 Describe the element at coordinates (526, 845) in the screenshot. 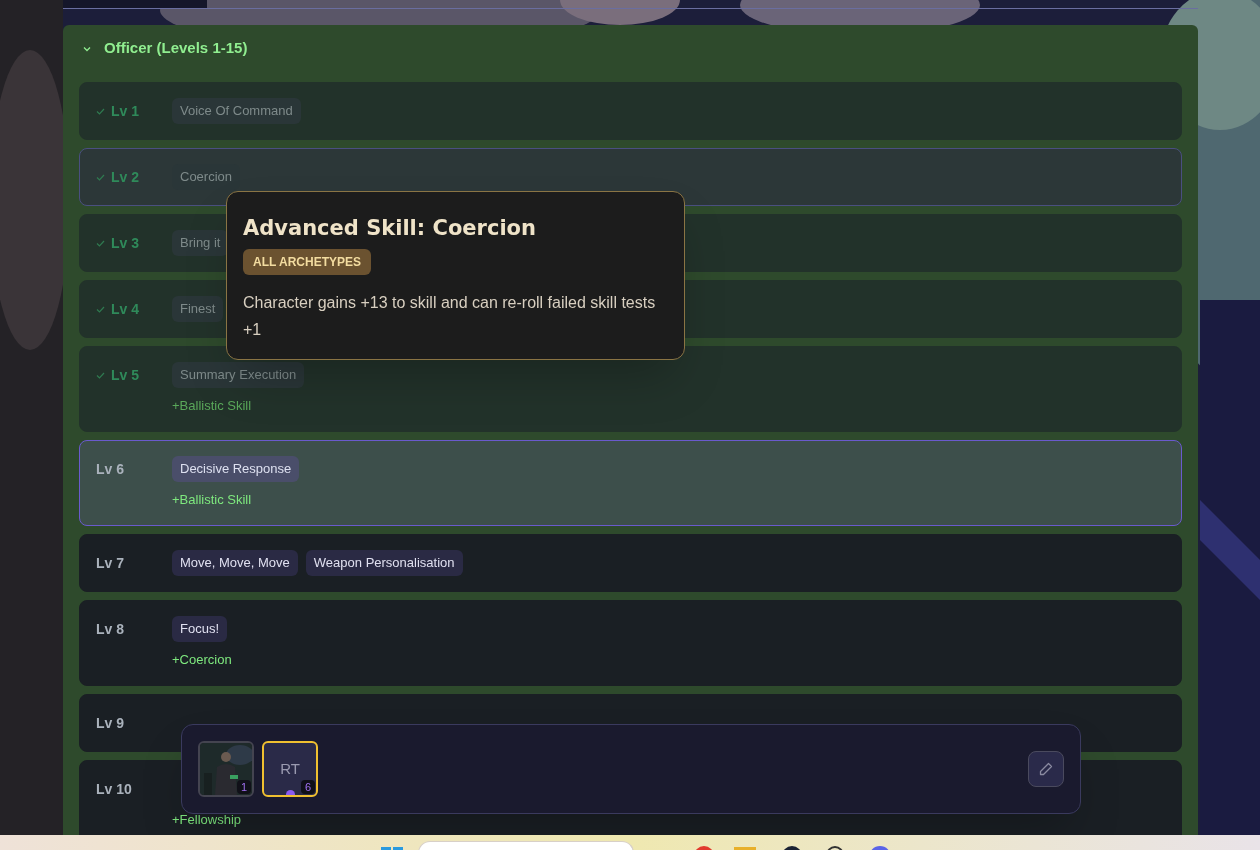

I see `search-field` at that location.